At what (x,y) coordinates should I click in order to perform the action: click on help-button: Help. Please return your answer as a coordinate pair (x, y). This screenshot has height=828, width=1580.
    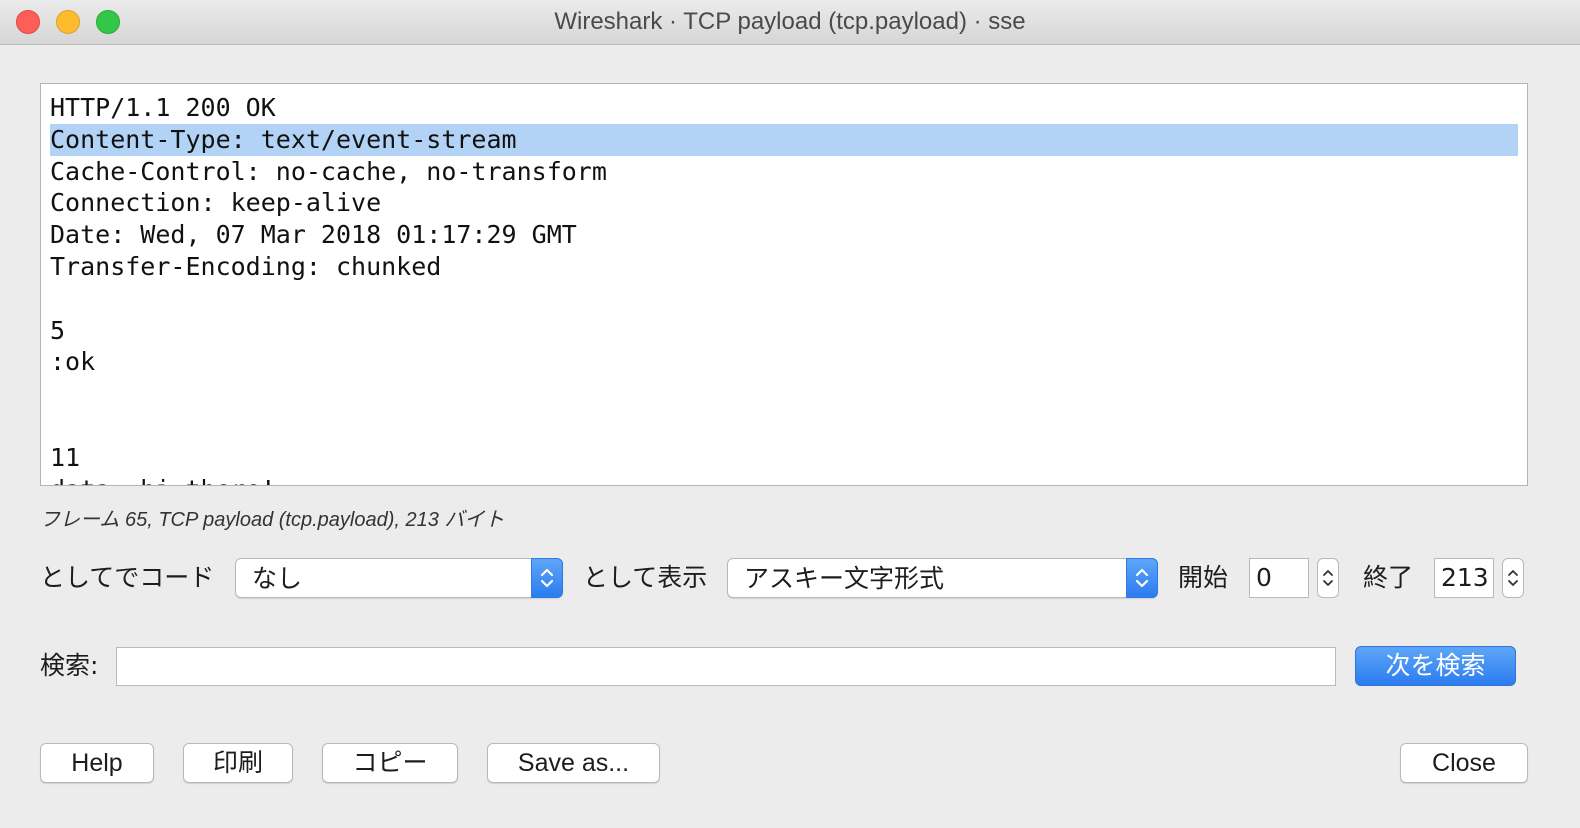
    Looking at the image, I should click on (97, 763).